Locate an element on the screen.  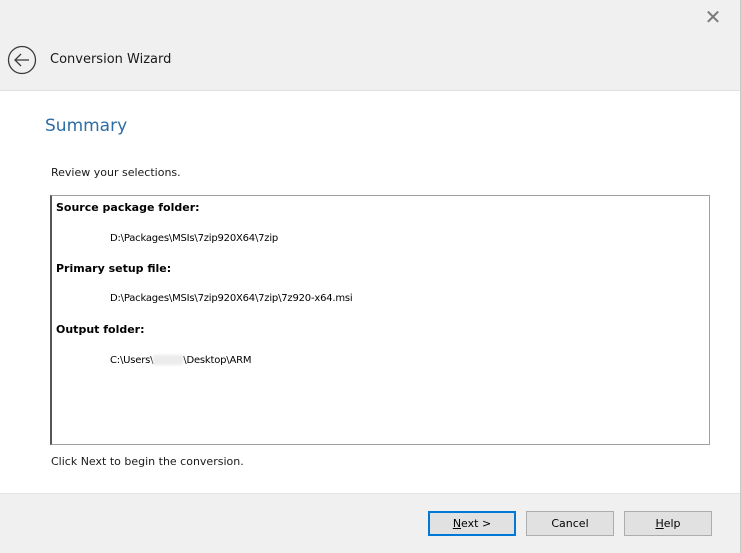
source-package-folder-value: D:\Packages\MSIs\7zip920X64\7zip is located at coordinates (194, 238).